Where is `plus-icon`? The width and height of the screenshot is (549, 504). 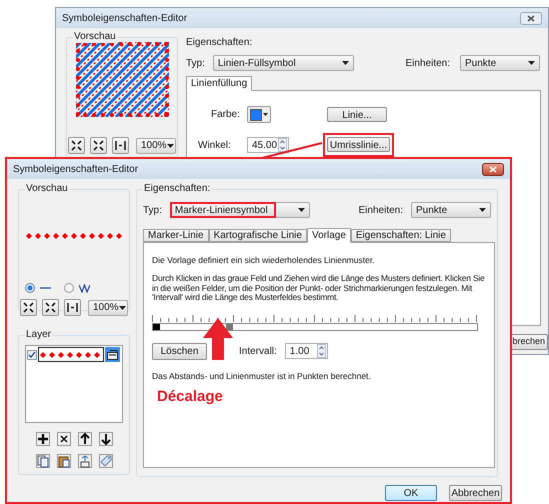 plus-icon is located at coordinates (42, 439).